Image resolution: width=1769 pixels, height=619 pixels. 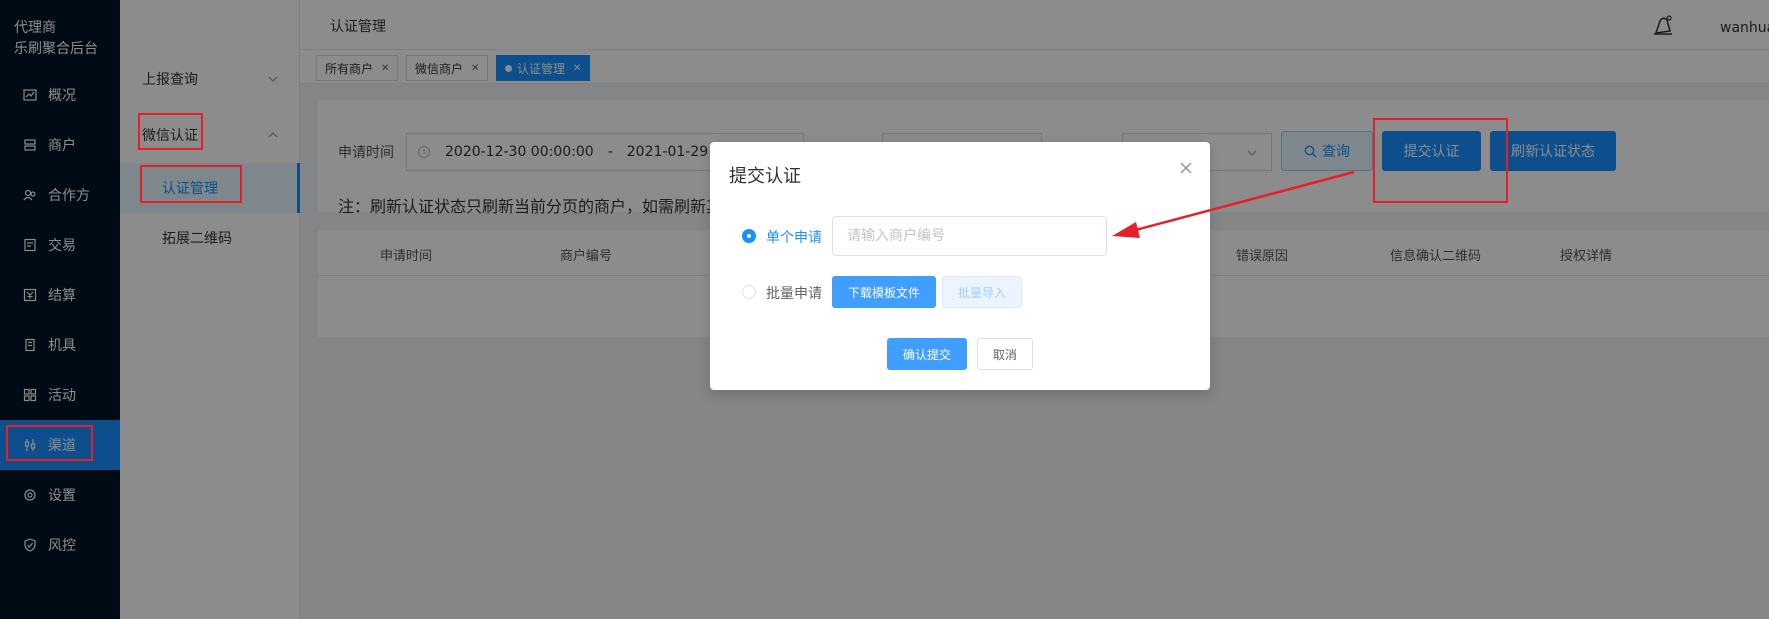 What do you see at coordinates (960, 266) in the screenshot?
I see `submit-auth-dialog: 提交认证 单个申请 批量申请 下载模板文件 批量导入 确认提交 取消` at bounding box center [960, 266].